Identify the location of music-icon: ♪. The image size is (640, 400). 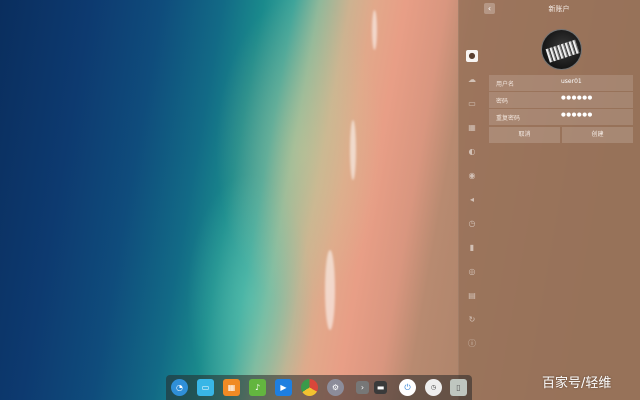
(257, 387).